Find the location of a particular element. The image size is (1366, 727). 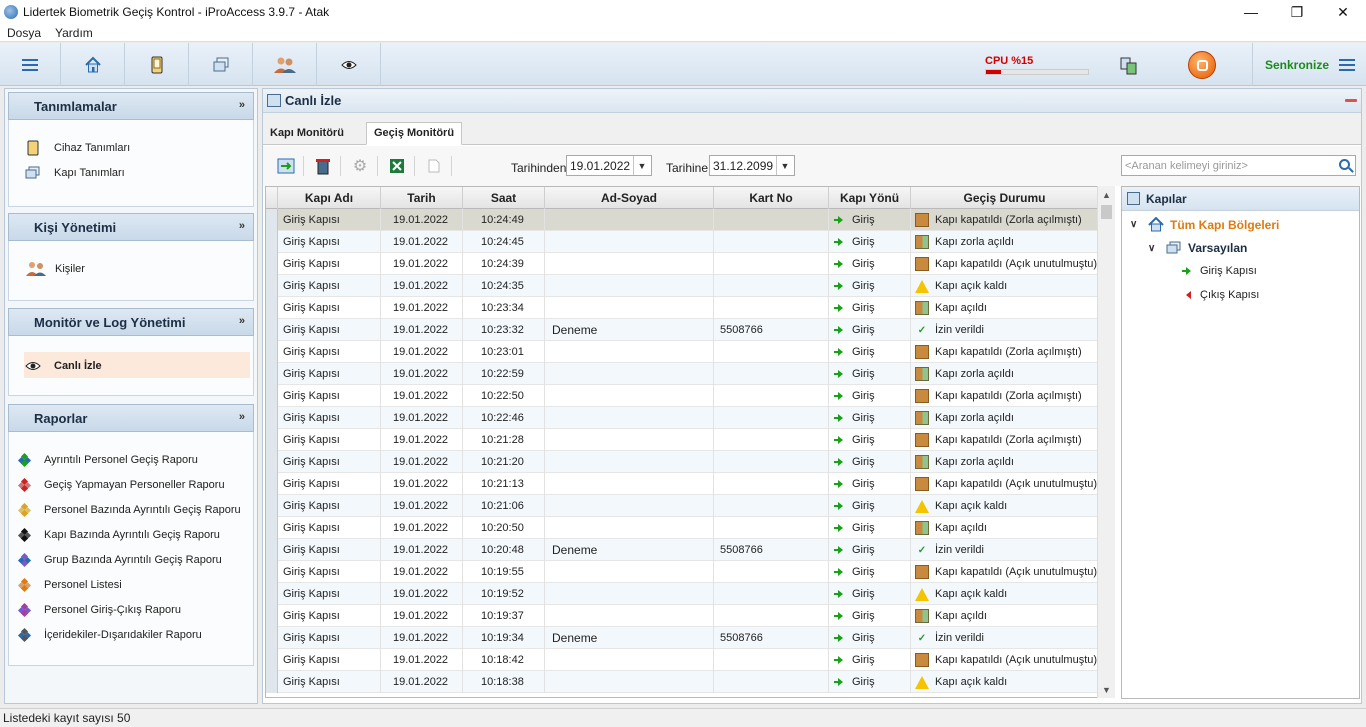

report-item: Geçiş Yapmayan Personeller Raporu is located at coordinates (121, 485).